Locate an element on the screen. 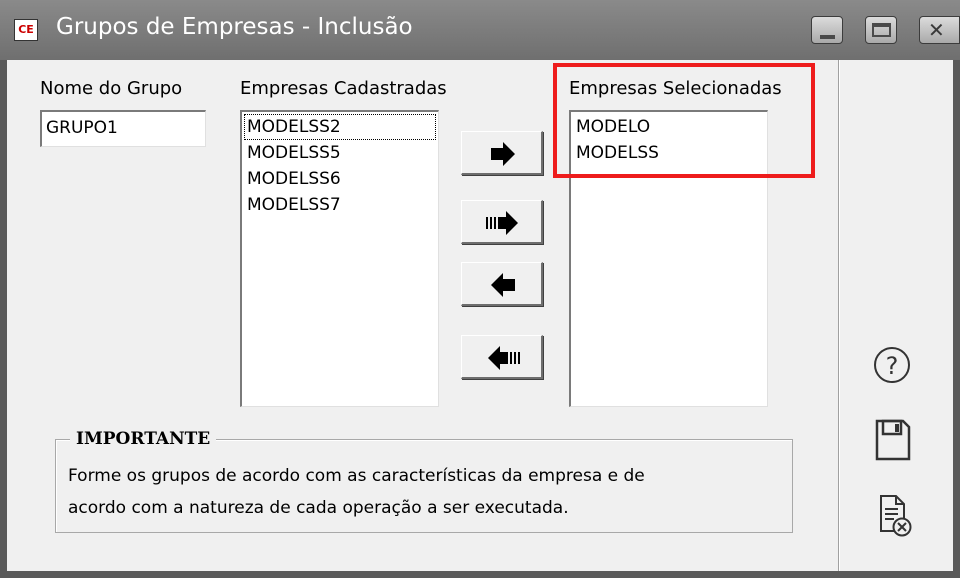  save-button is located at coordinates (893, 442).